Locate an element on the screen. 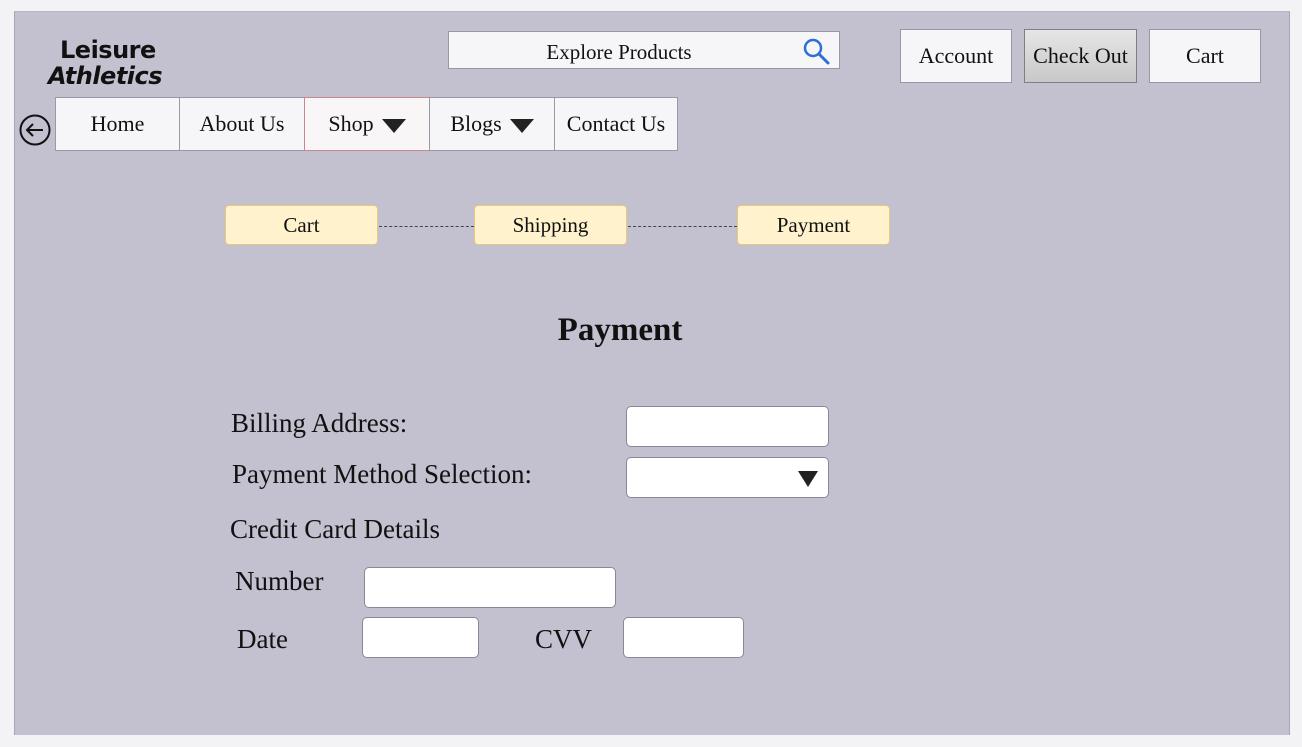 The width and height of the screenshot is (1302, 747). card-number-field is located at coordinates (490, 587).